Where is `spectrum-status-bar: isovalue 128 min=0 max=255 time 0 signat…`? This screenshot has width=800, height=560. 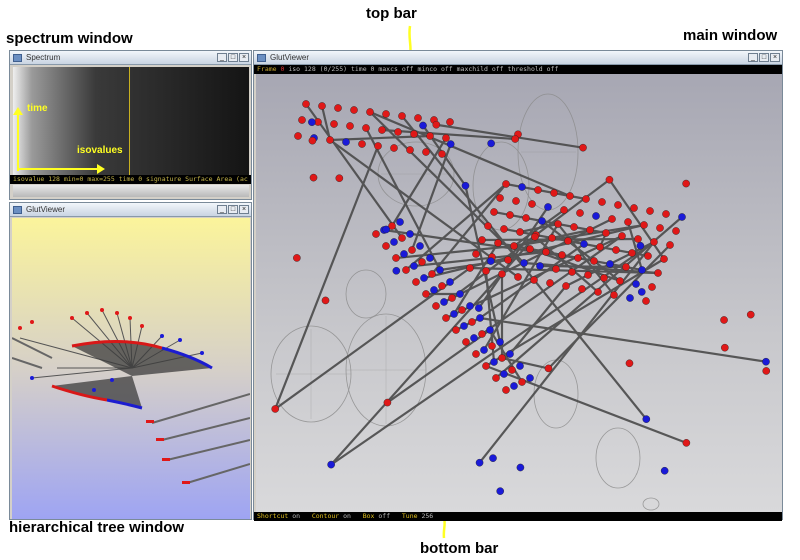
spectrum-status-bar: isovalue 128 min=0 max=255 time 0 signat… is located at coordinates (130, 179).